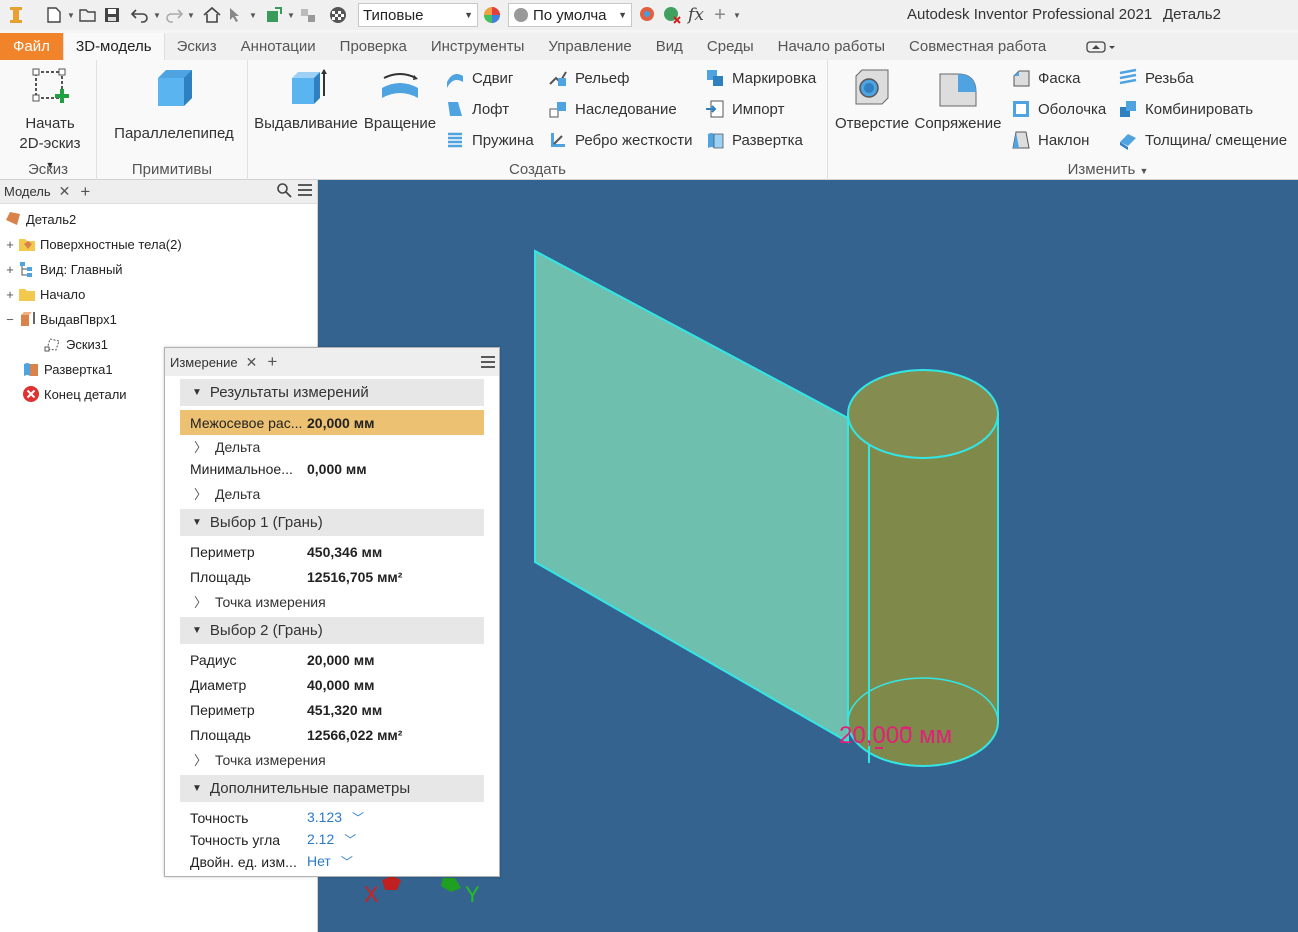  What do you see at coordinates (754, 140) in the screenshot?
I see `unwrap-button: Развертка` at bounding box center [754, 140].